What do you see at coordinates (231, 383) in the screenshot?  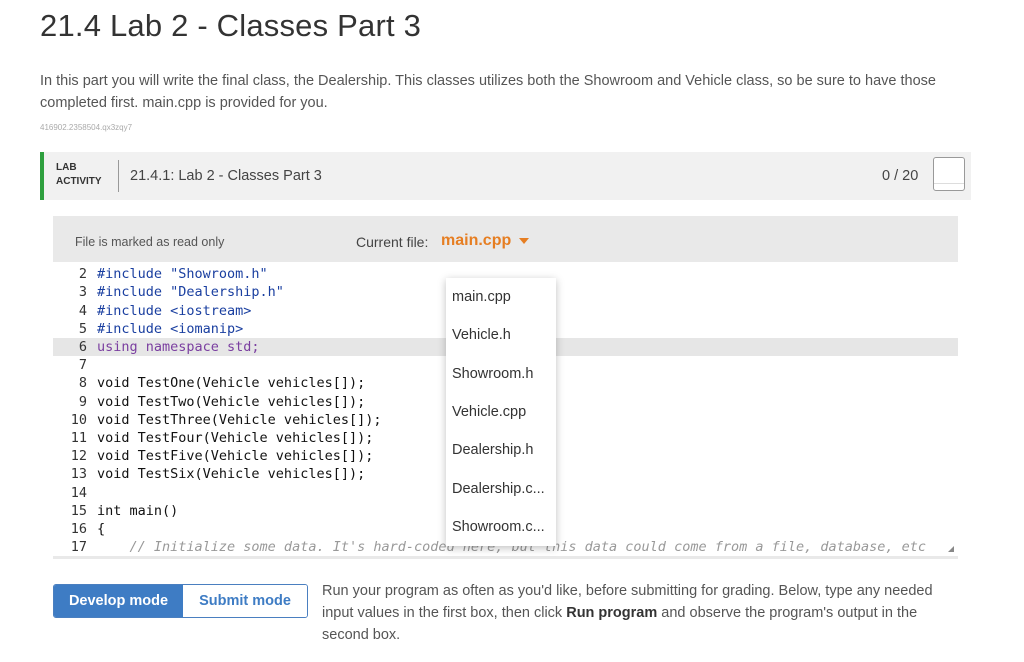 I see `code-text: void TestOne(Vehicle vehicles[]);` at bounding box center [231, 383].